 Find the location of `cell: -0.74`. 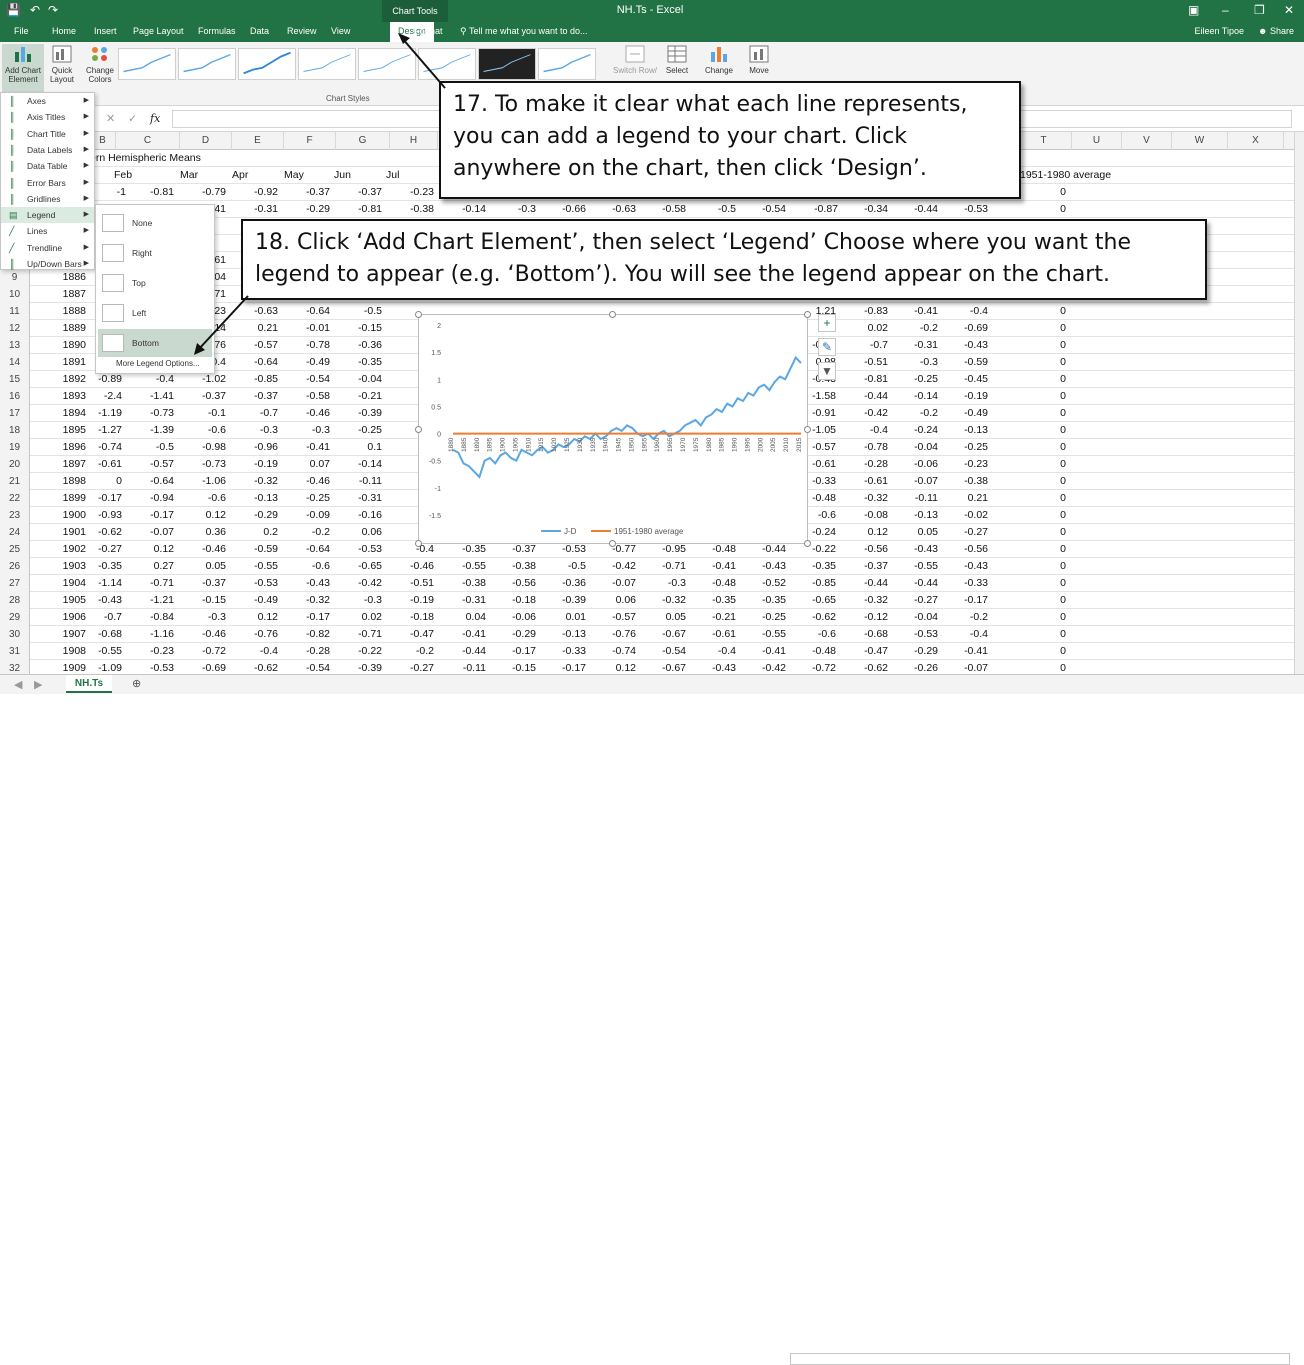

cell: -0.74 is located at coordinates (615, 651).